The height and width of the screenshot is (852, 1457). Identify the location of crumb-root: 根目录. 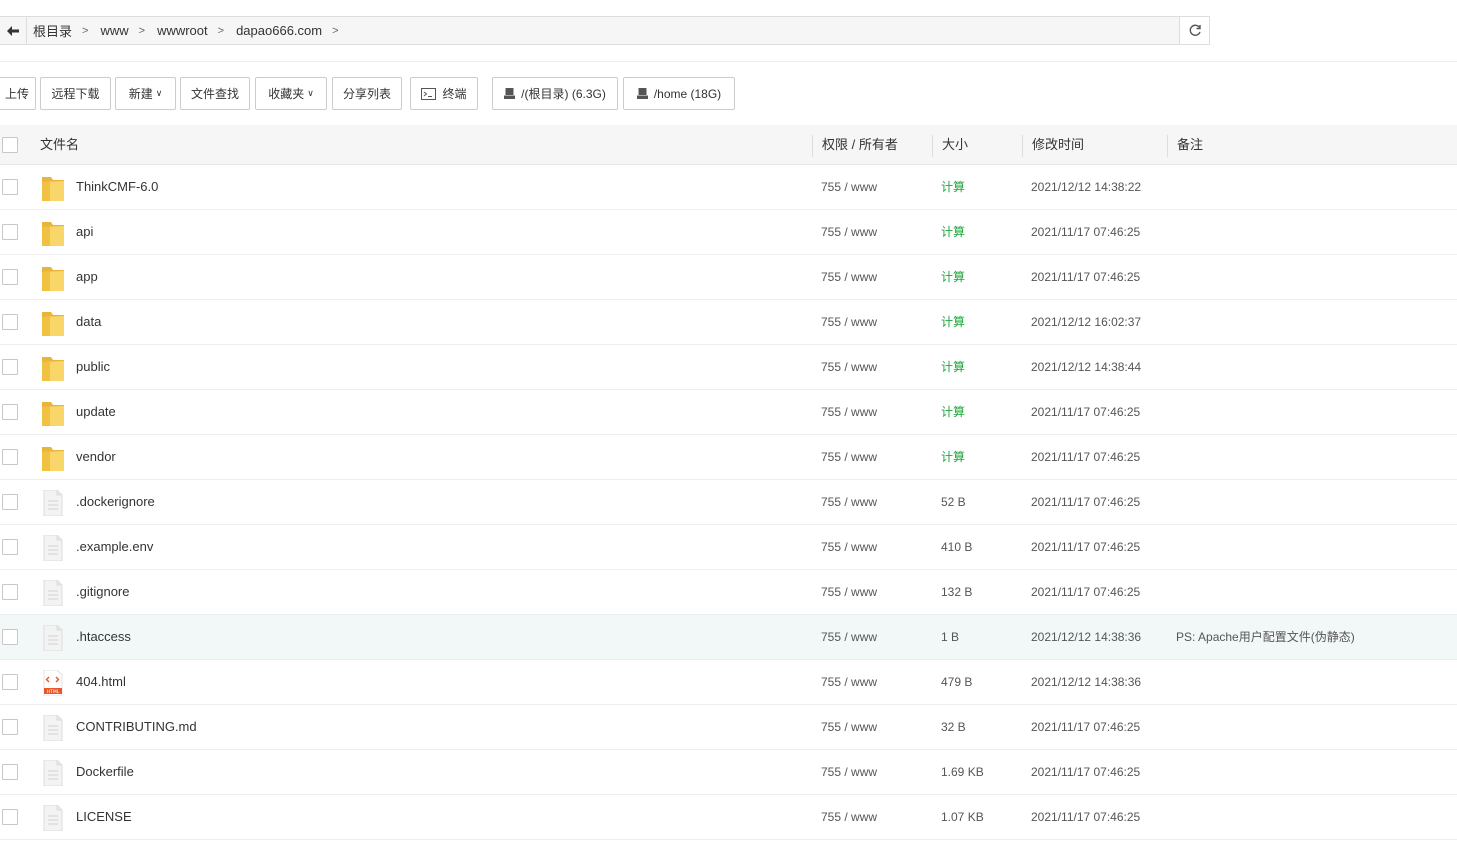
(54, 30).